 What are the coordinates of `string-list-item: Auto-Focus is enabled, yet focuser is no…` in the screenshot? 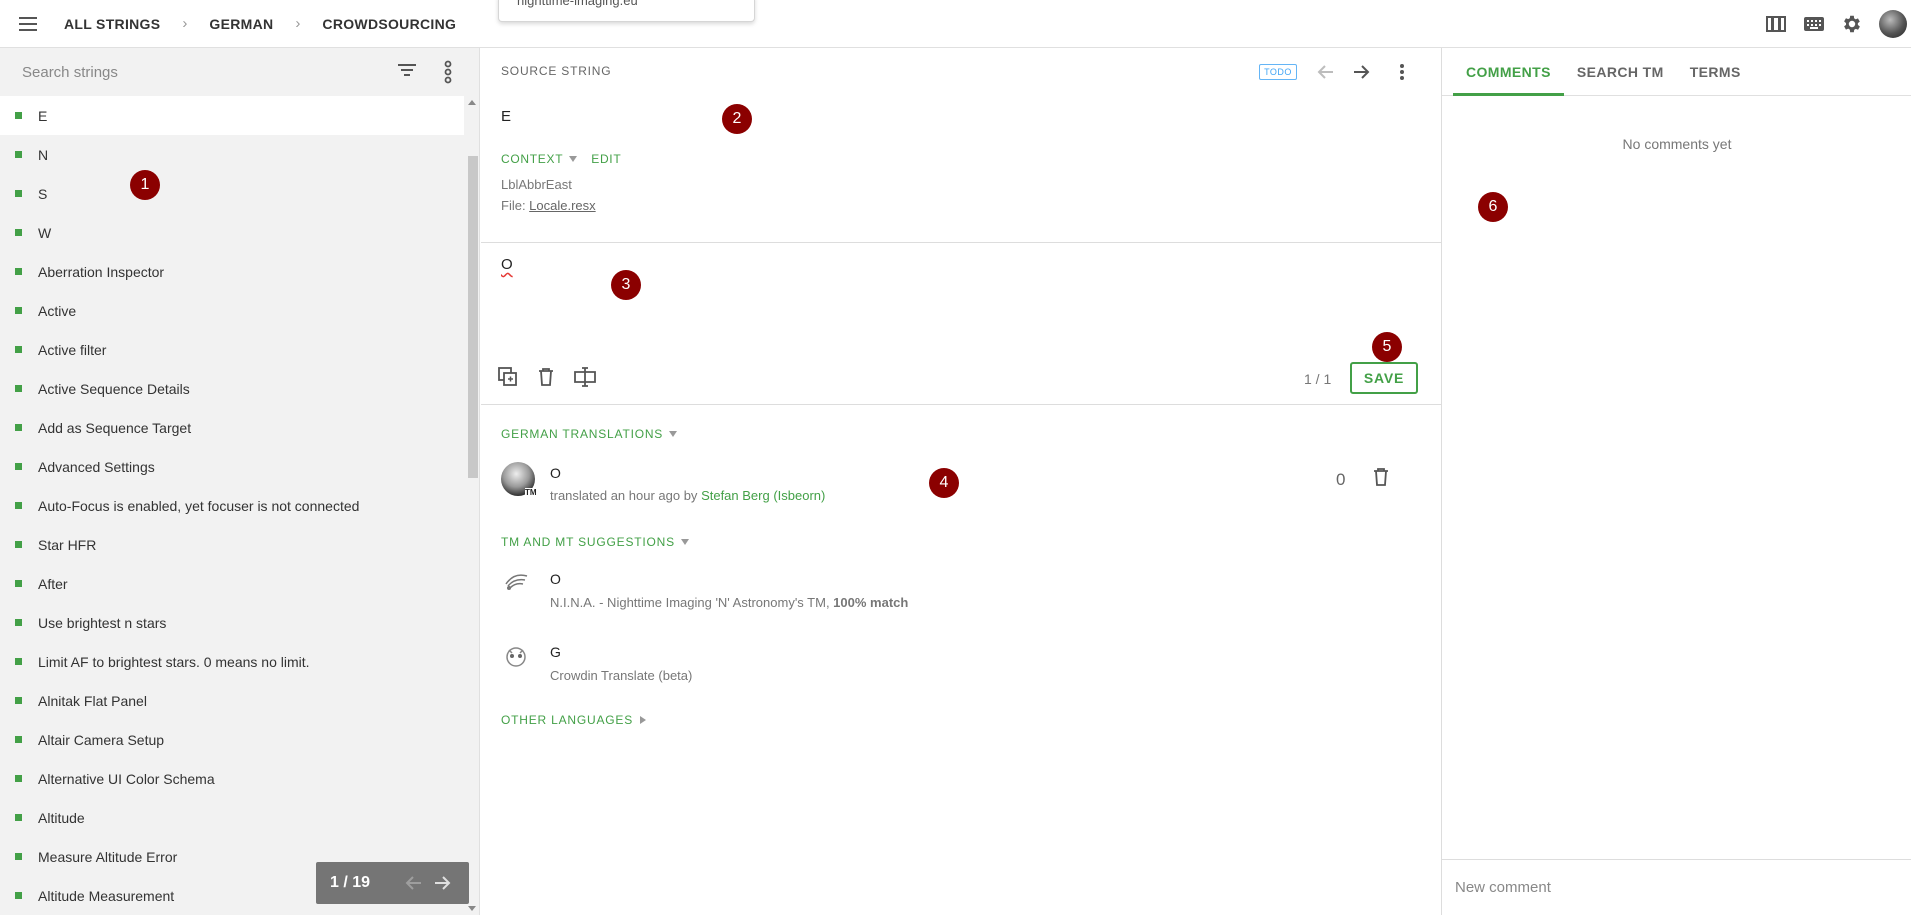 It's located at (232, 505).